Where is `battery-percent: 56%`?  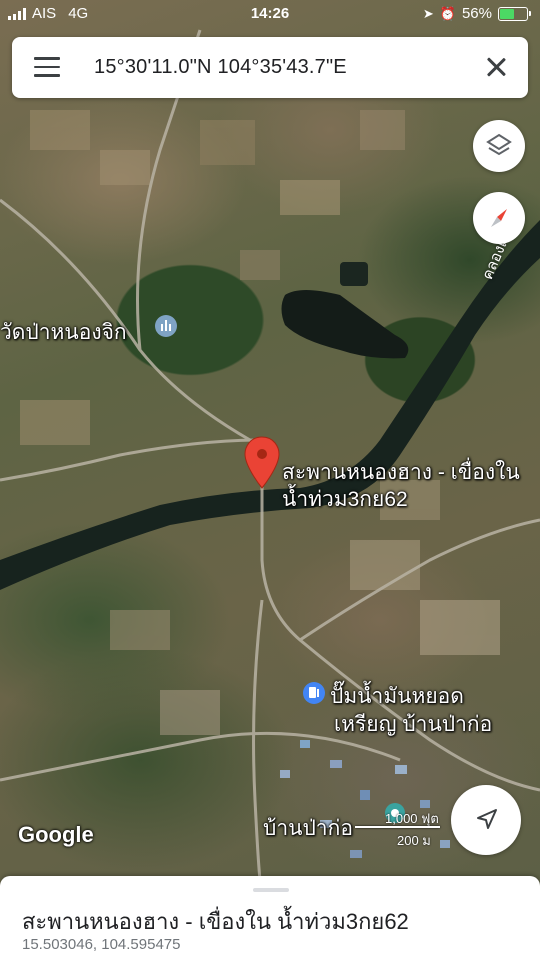 battery-percent: 56% is located at coordinates (476, 13).